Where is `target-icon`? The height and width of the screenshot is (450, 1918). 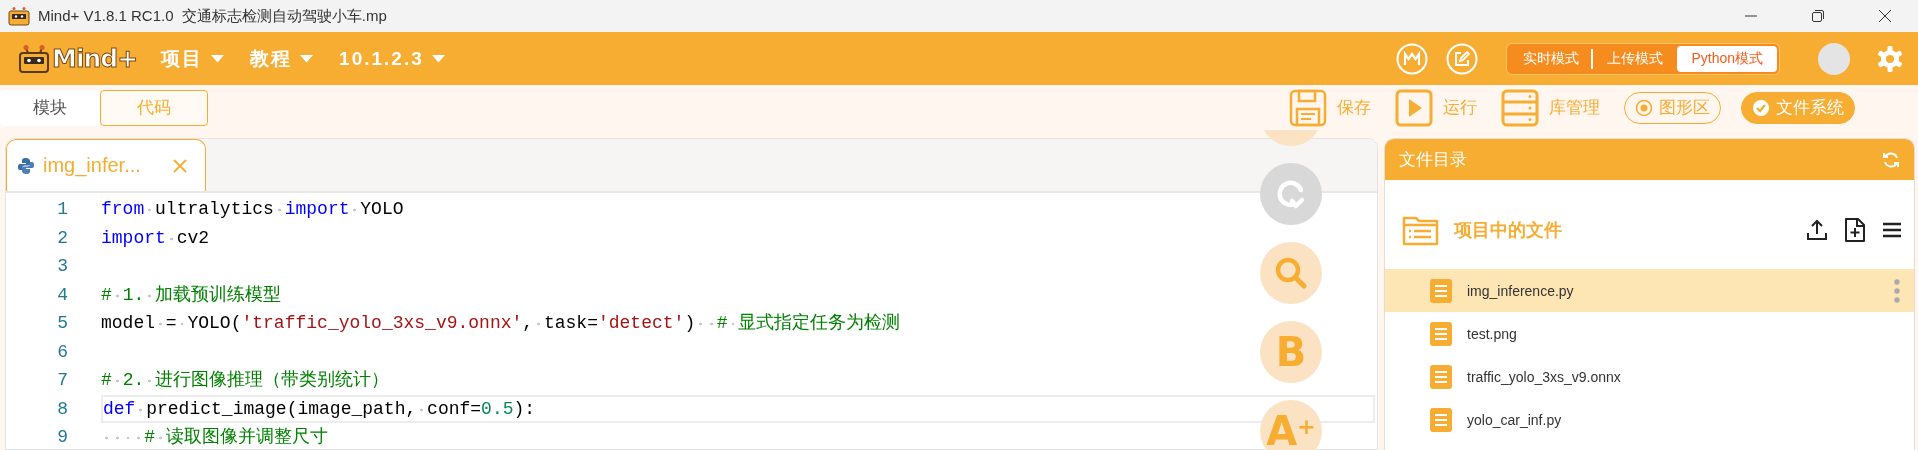
target-icon is located at coordinates (1644, 107).